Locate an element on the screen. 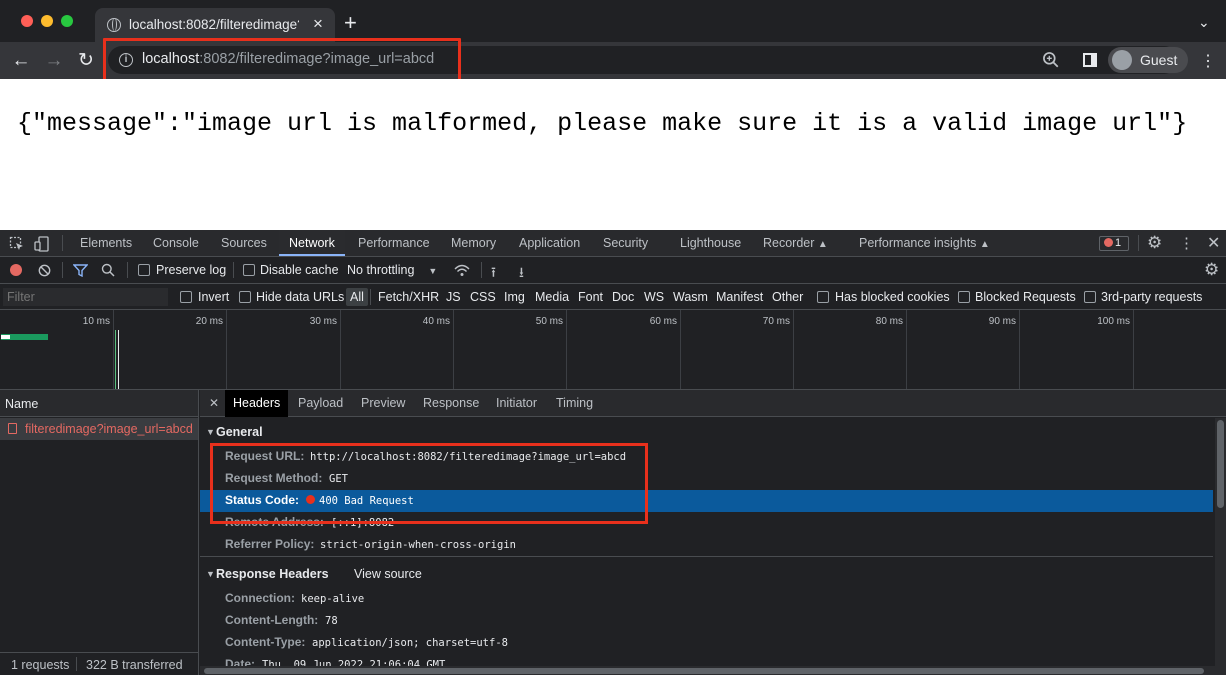  timeline-tick-label: 40 ms is located at coordinates (436, 321).